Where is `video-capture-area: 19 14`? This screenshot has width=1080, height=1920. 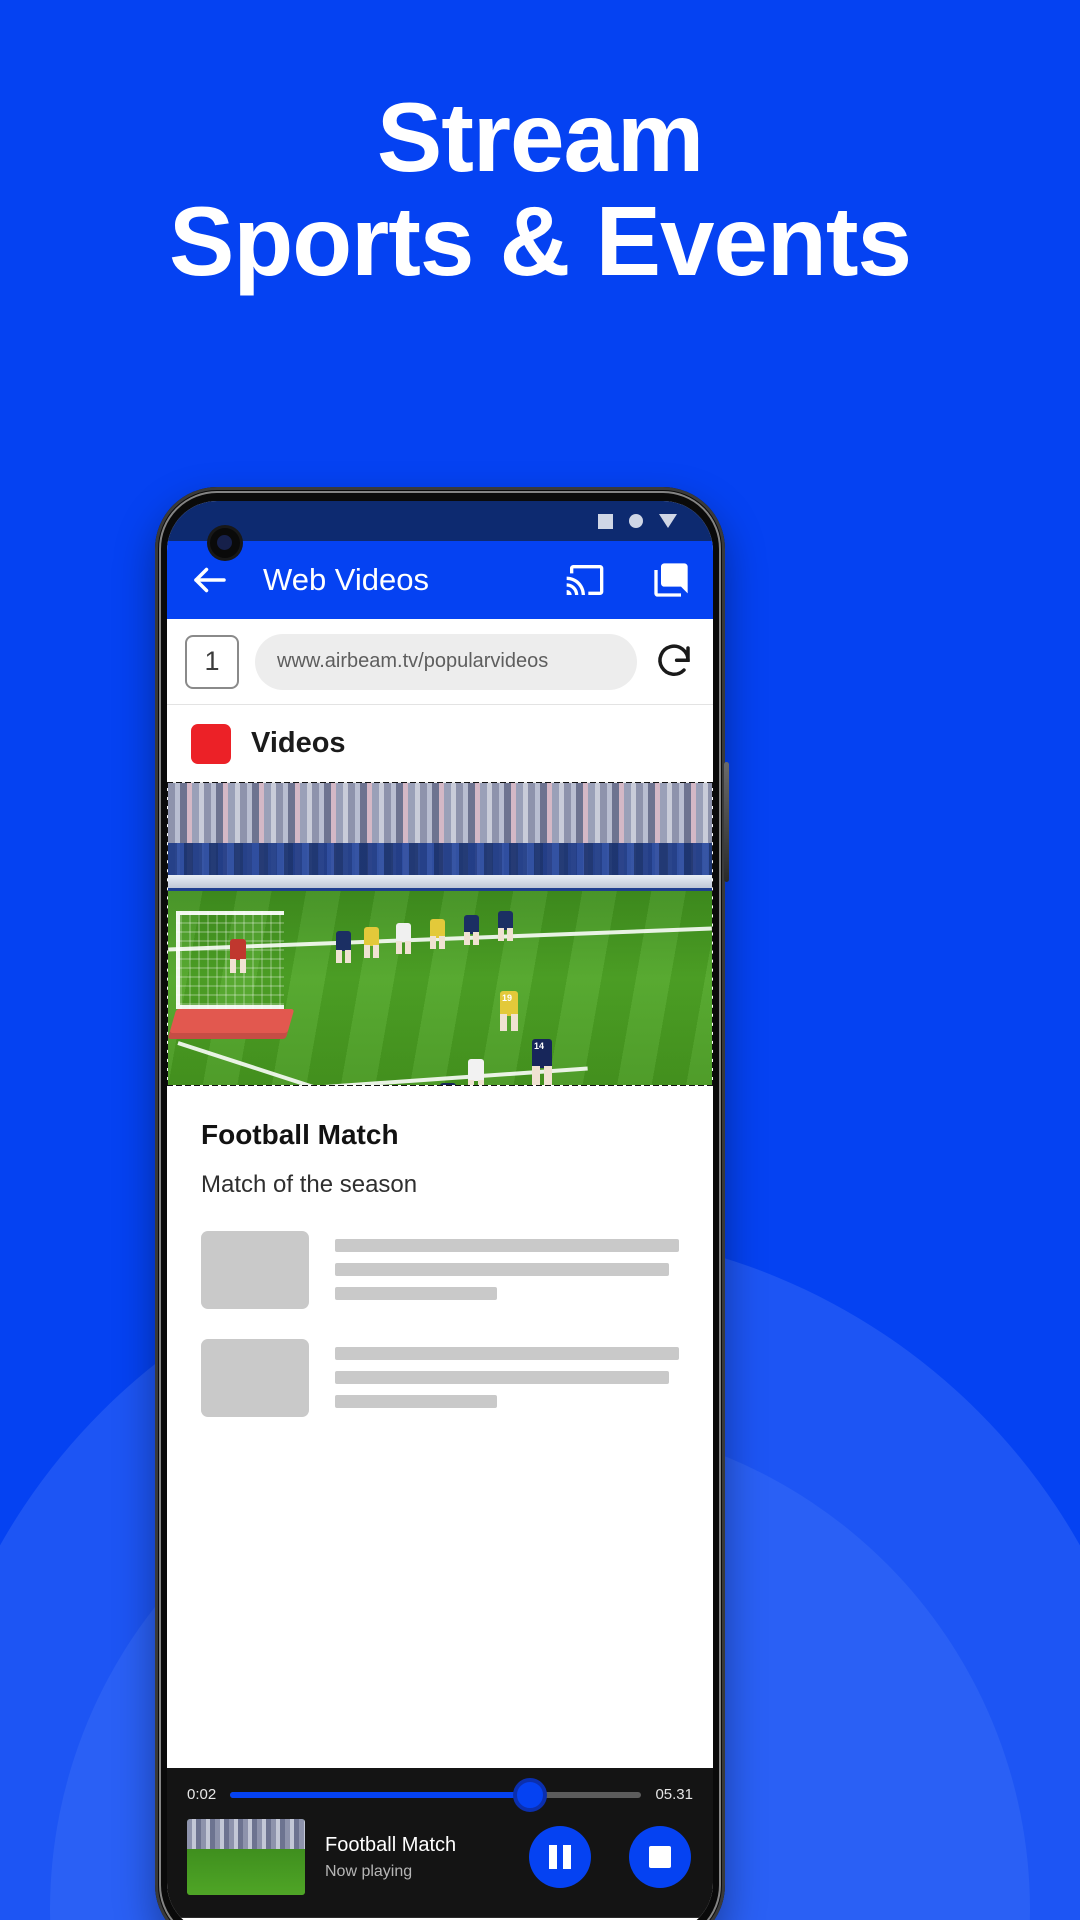
video-capture-area: 19 14 is located at coordinates (440, 934).